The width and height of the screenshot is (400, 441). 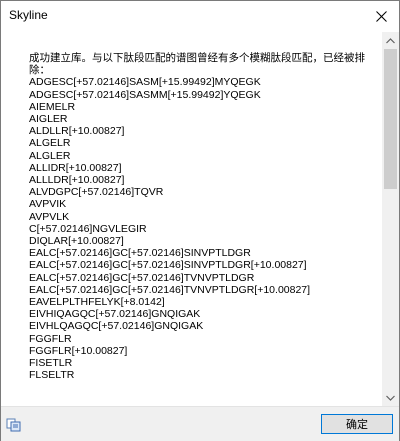 What do you see at coordinates (49, 216) in the screenshot?
I see `peptide-item: AVPVLK` at bounding box center [49, 216].